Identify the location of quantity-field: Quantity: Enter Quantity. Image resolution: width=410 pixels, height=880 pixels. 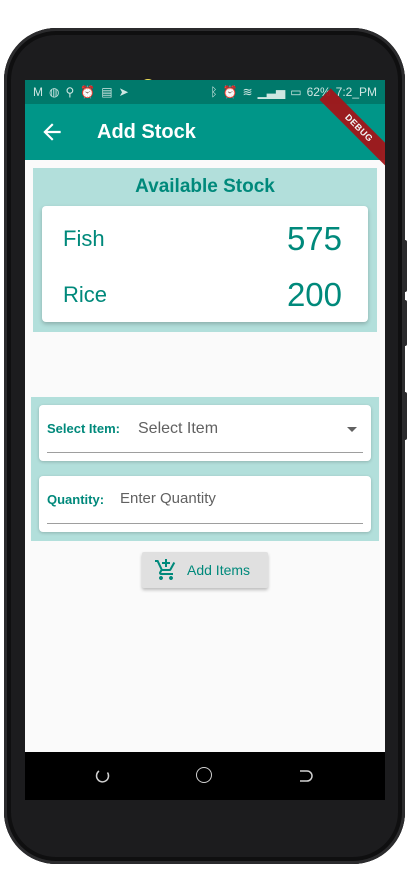
(205, 504).